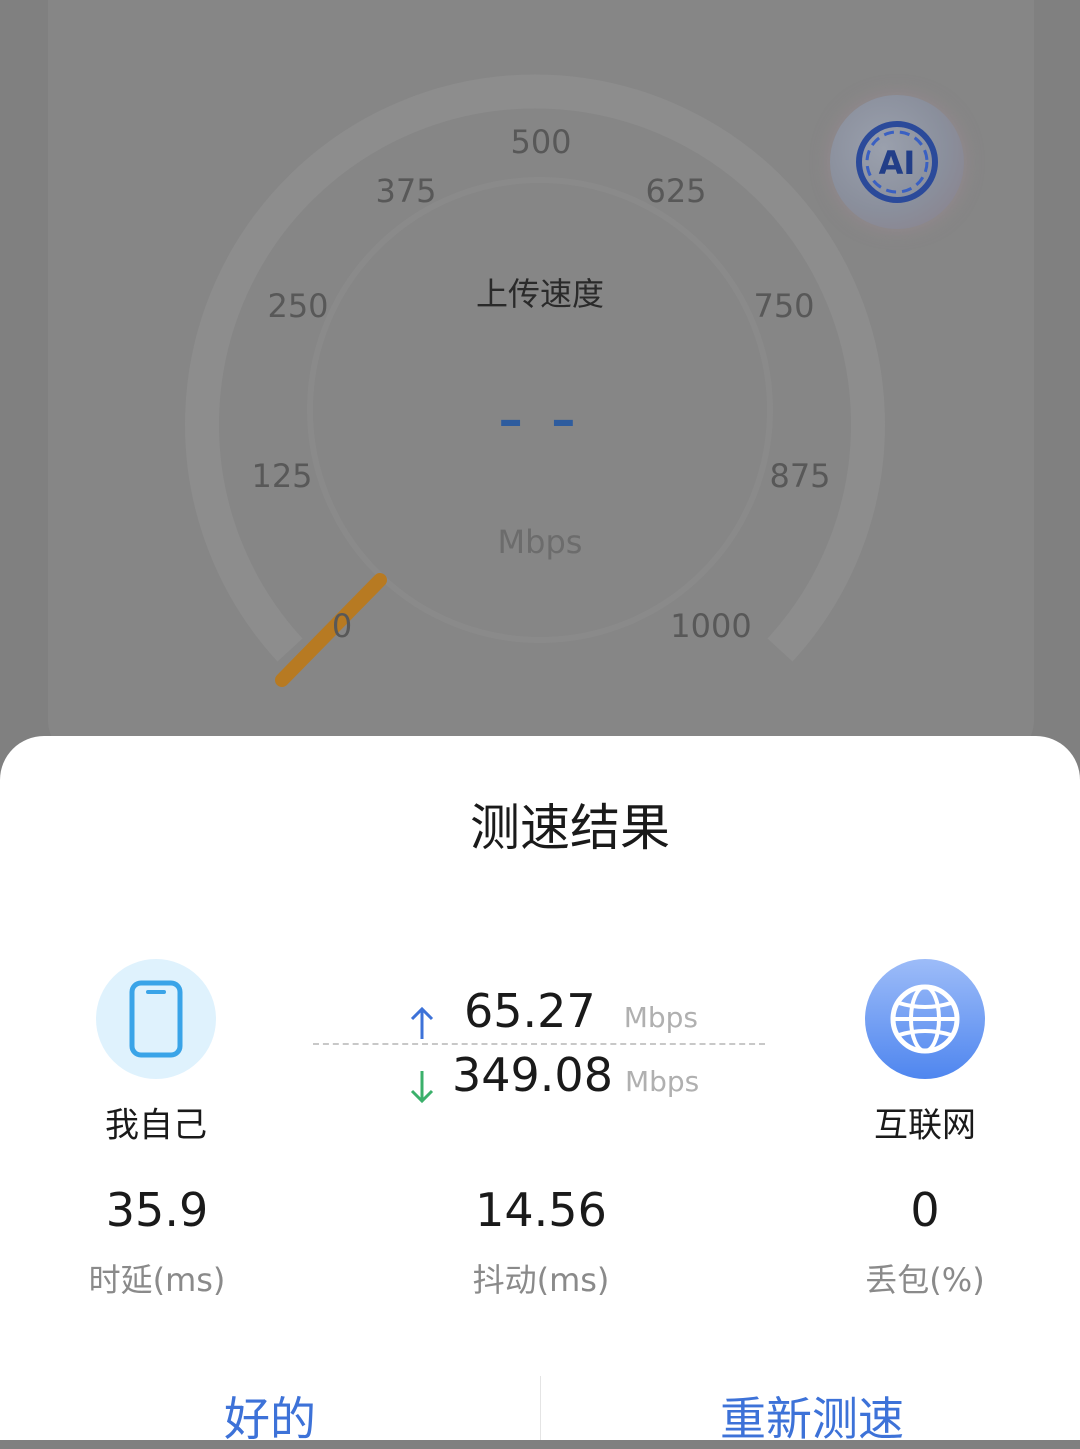 The image size is (1080, 1449). What do you see at coordinates (800, 476) in the screenshot?
I see `gauge-tick-875: 875` at bounding box center [800, 476].